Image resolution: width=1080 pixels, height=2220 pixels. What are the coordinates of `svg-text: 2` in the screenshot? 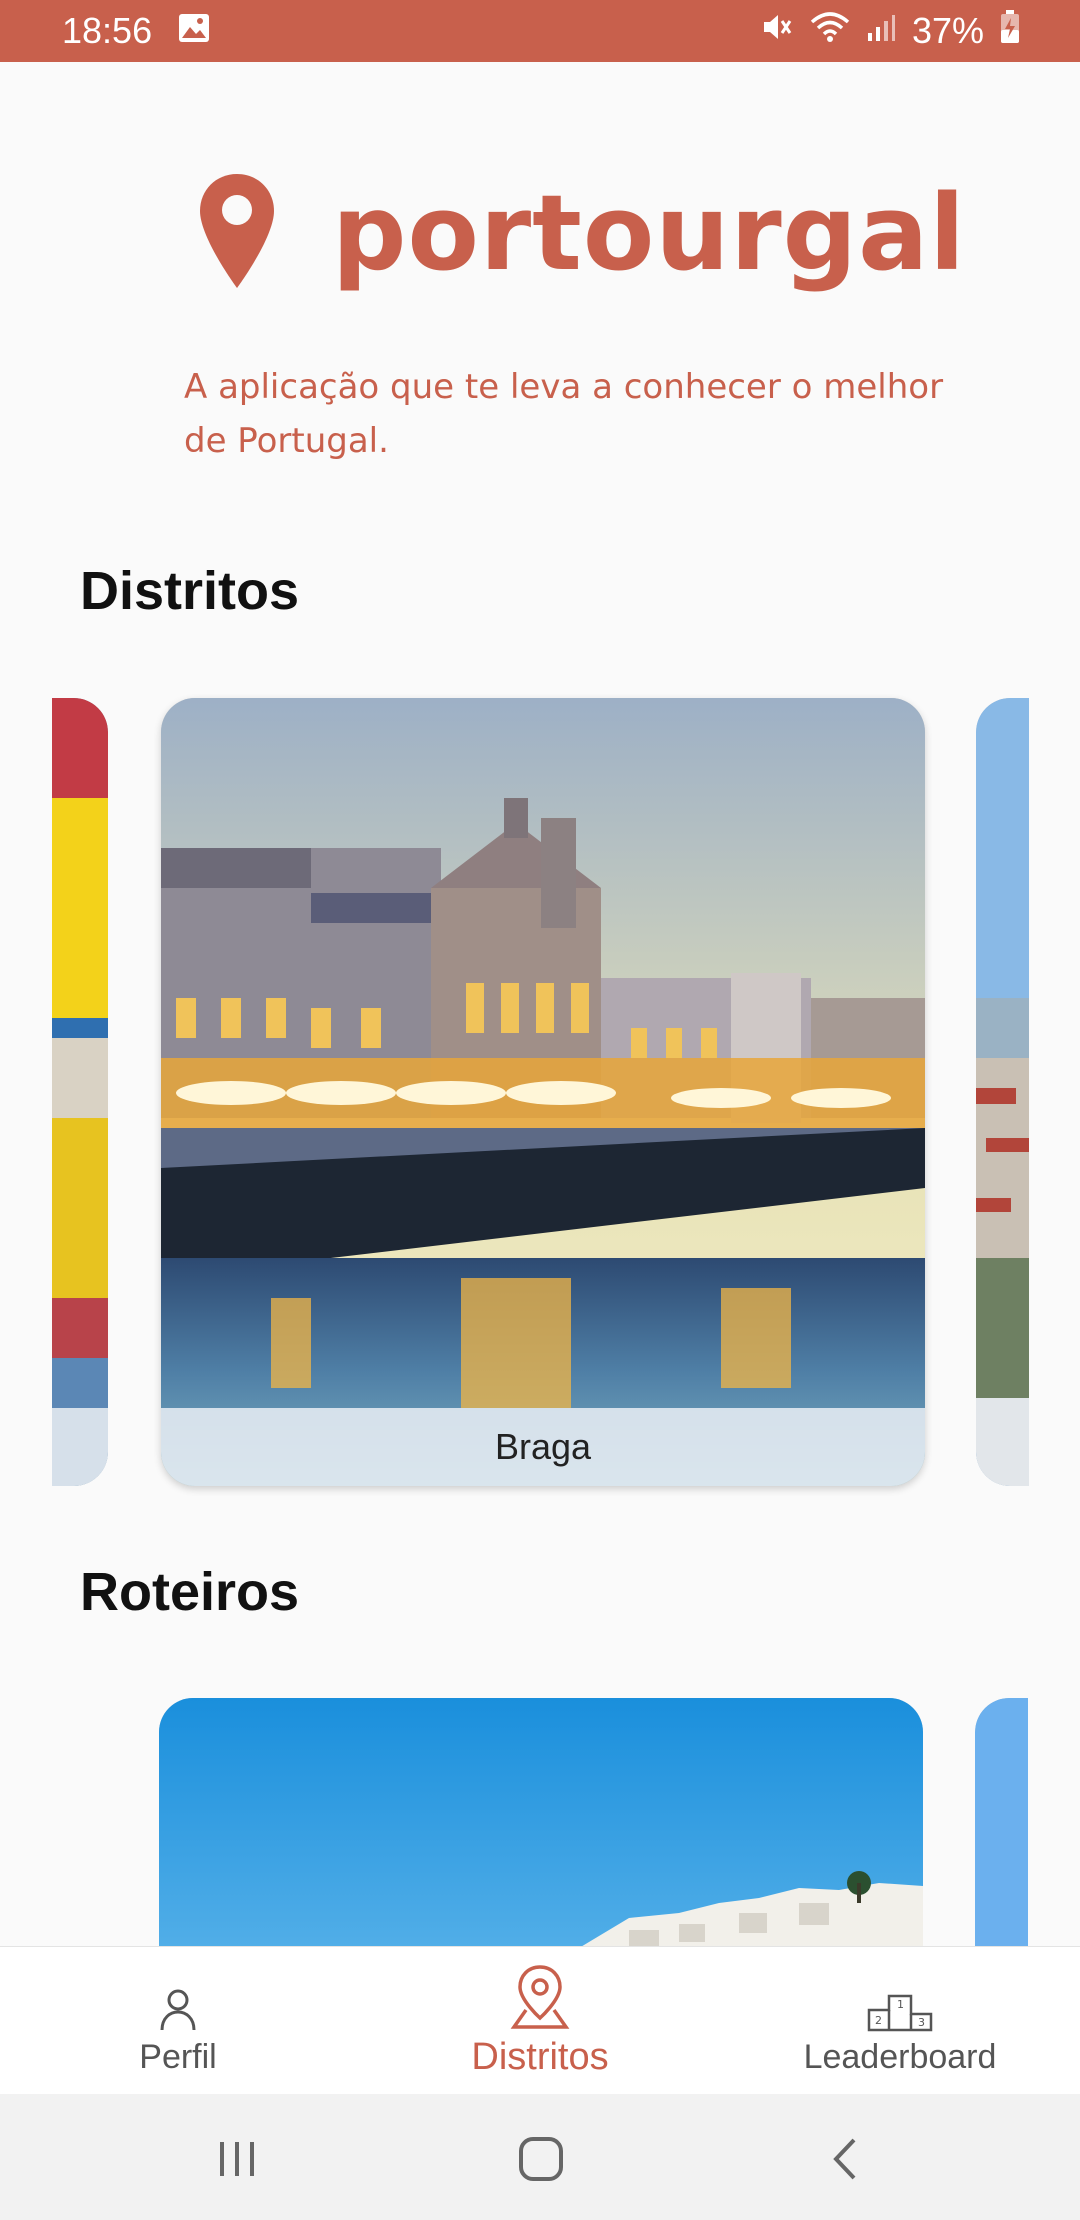 It's located at (878, 2020).